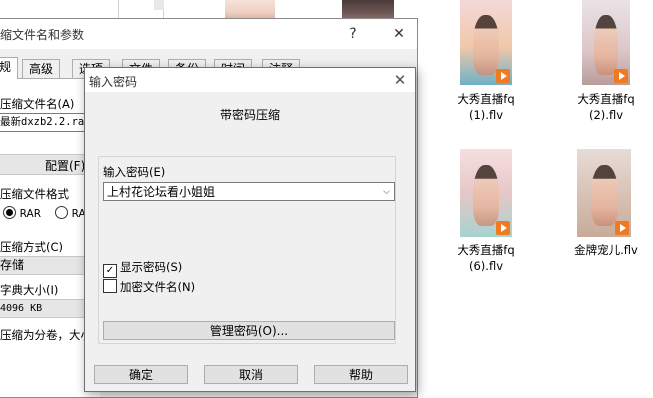 The width and height of the screenshot is (653, 398). What do you see at coordinates (32, 247) in the screenshot?
I see `compression-method-label: 压缩方式(C)` at bounding box center [32, 247].